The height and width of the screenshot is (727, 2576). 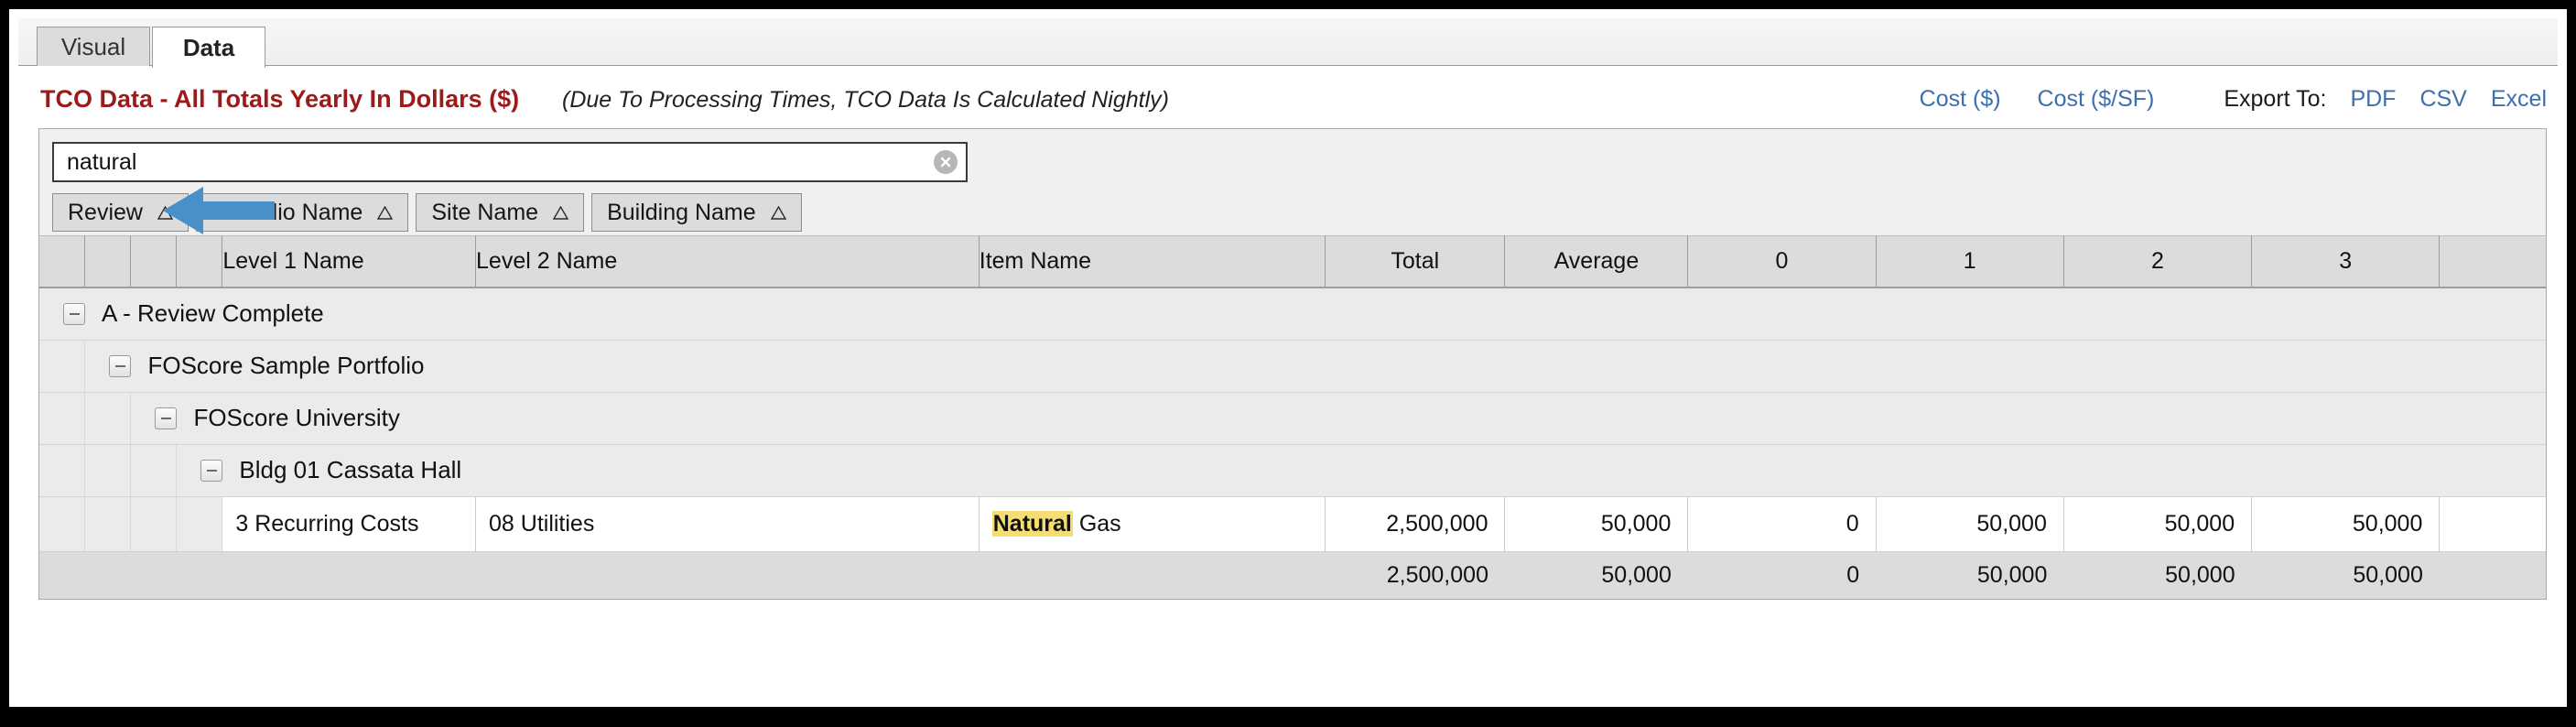 What do you see at coordinates (2346, 574) in the screenshot?
I see `totals-year-3: 50,000` at bounding box center [2346, 574].